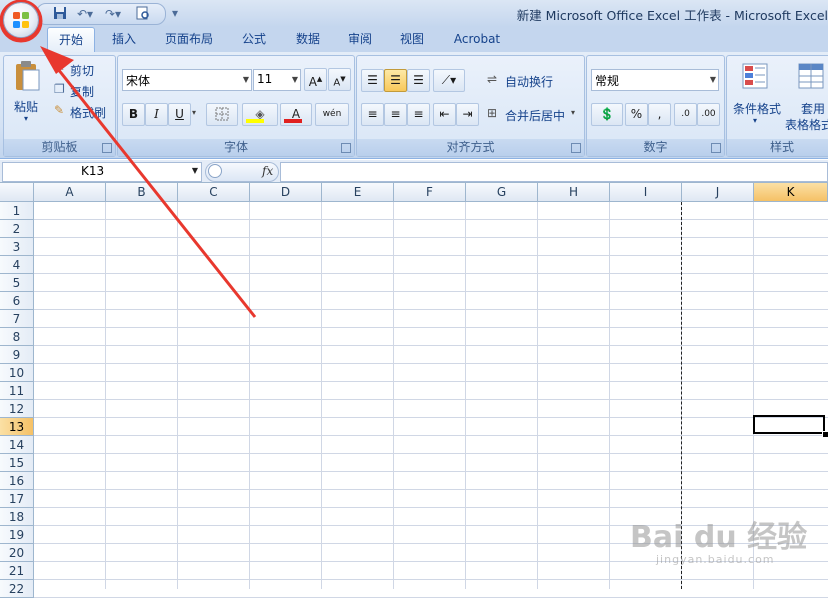 This screenshot has height=598, width=828. I want to click on shrink-font-button: A▼, so click(339, 79).